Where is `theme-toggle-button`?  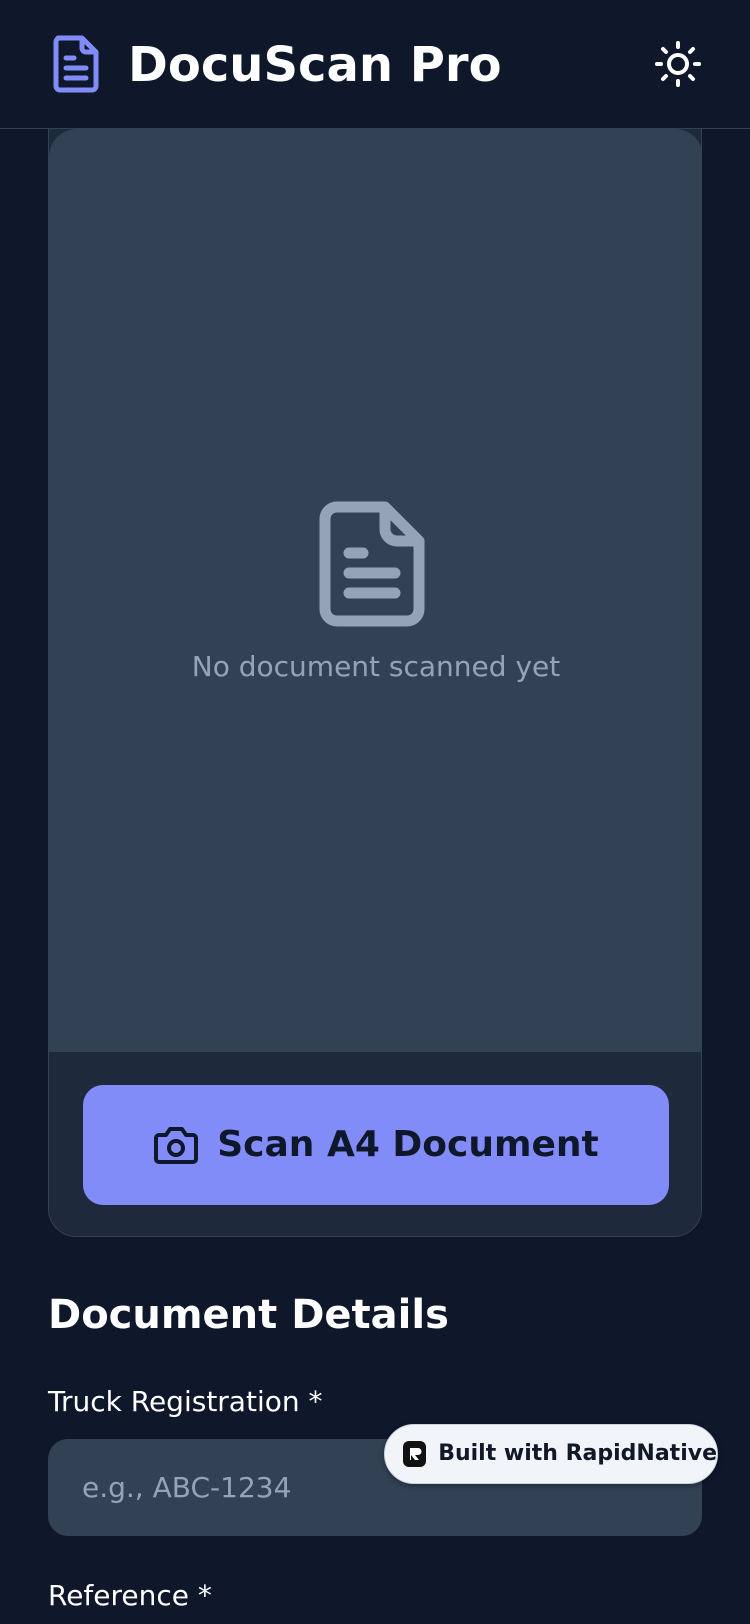
theme-toggle-button is located at coordinates (678, 64).